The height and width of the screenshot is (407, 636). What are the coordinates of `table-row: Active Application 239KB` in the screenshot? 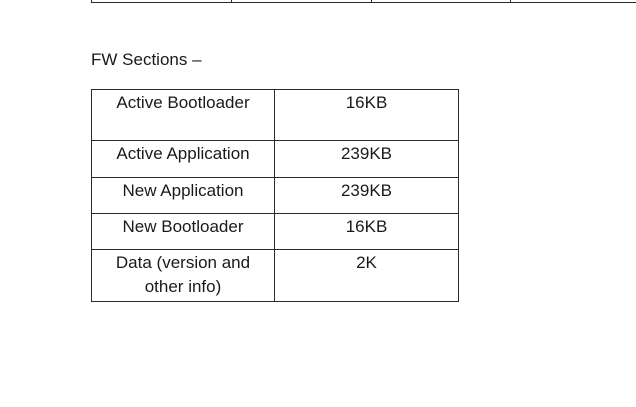 It's located at (275, 159).